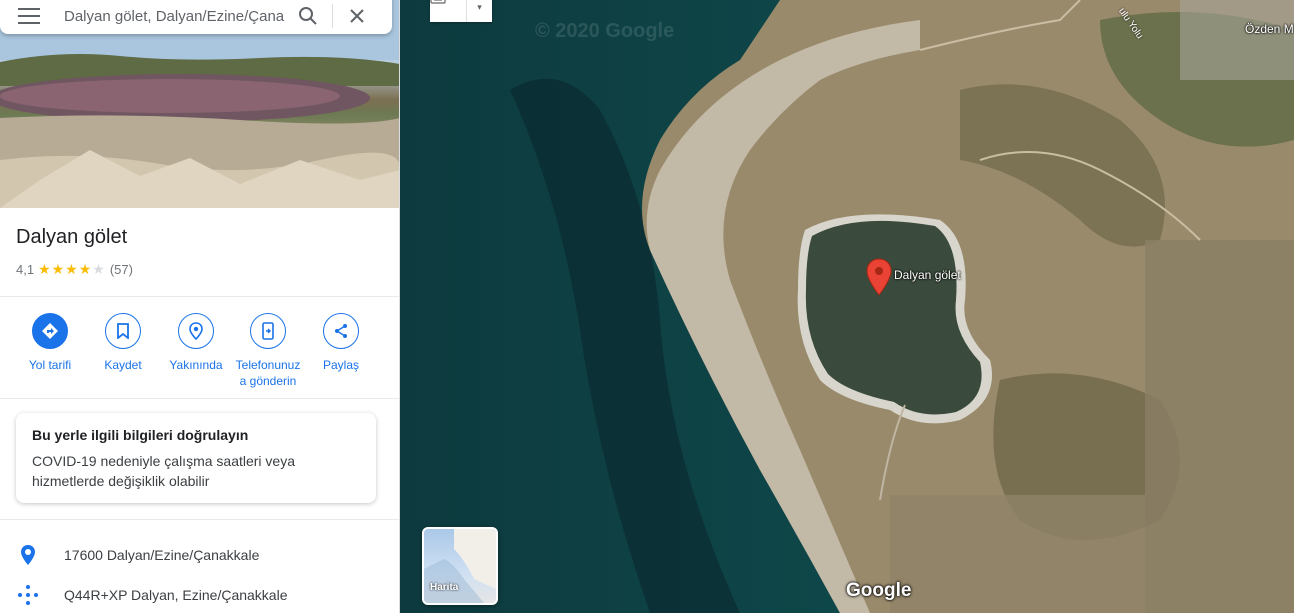  Describe the element at coordinates (174, 16) in the screenshot. I see `search-input` at that location.